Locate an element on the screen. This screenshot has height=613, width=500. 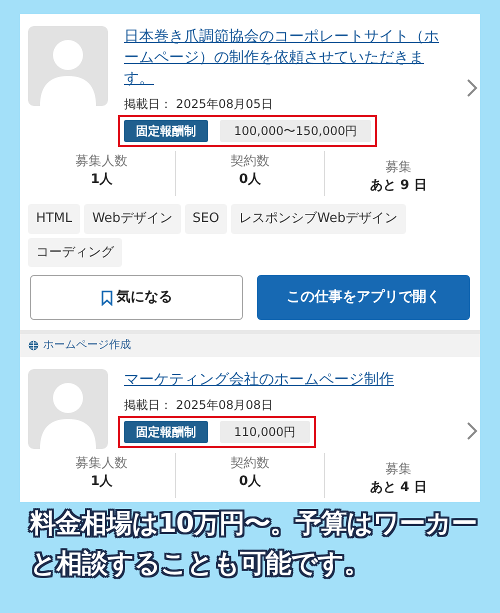
bookmark-button: 気になる is located at coordinates (136, 297).